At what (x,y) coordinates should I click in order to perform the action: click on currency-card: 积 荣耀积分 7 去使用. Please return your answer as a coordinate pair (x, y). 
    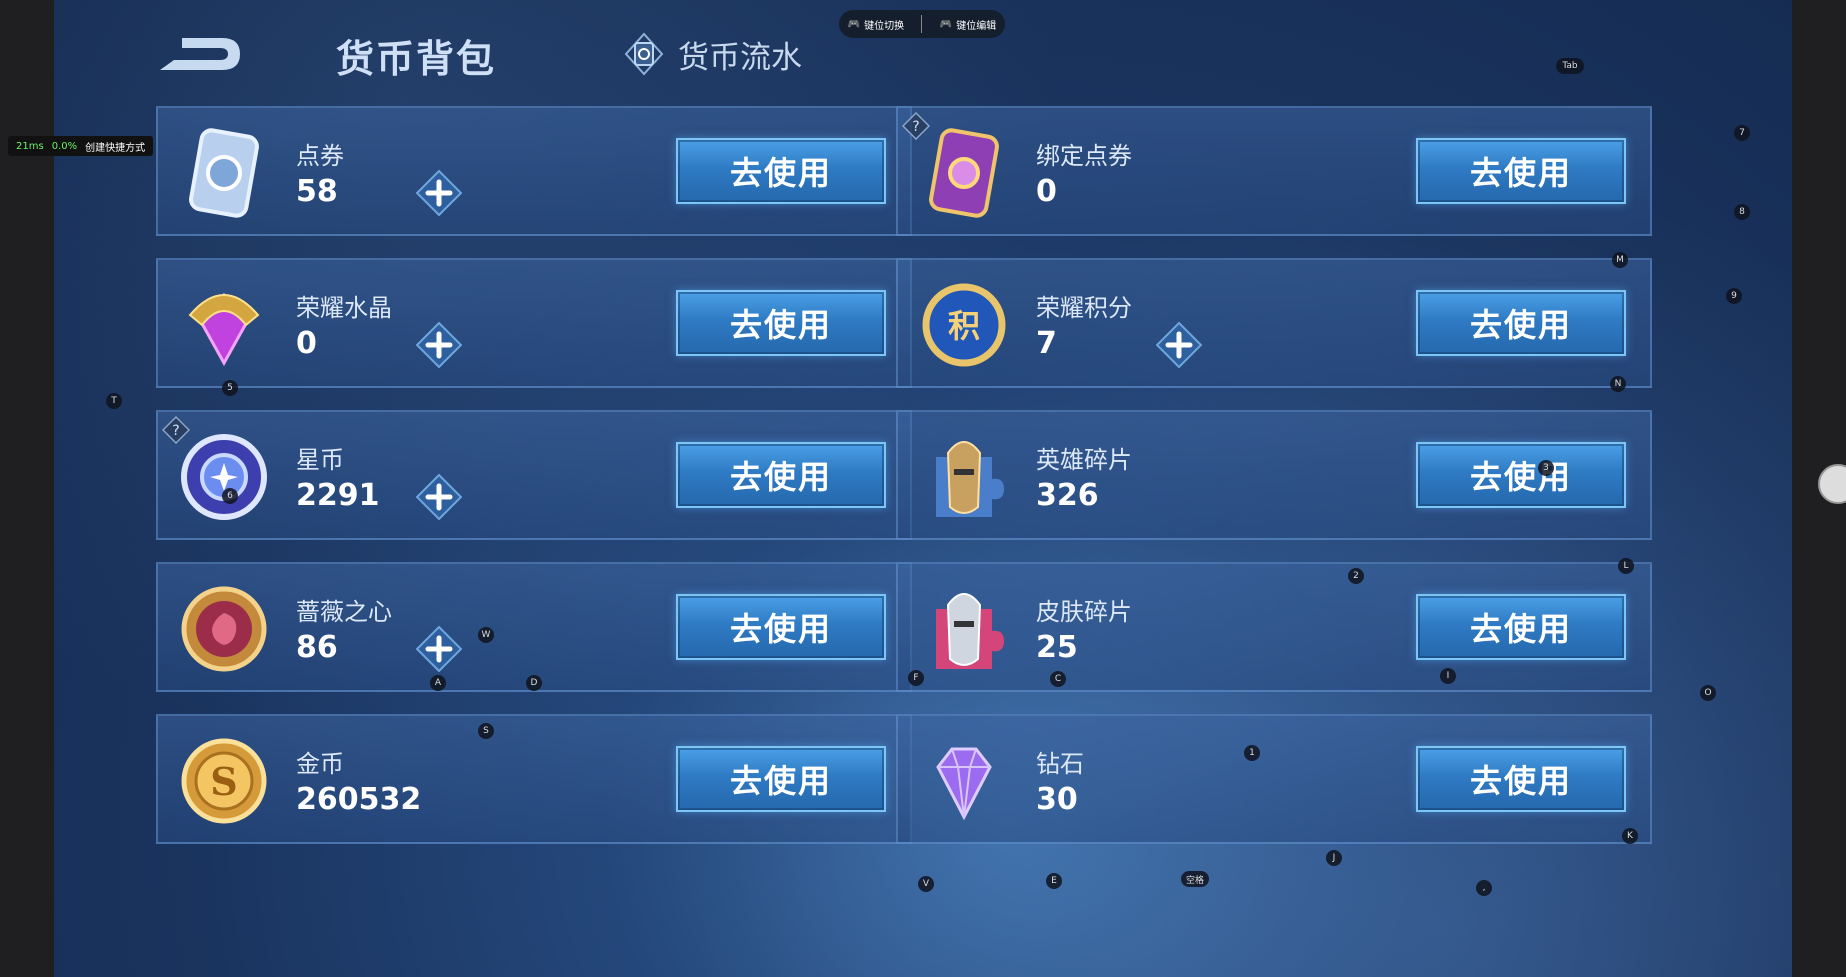
    Looking at the image, I should click on (1274, 323).